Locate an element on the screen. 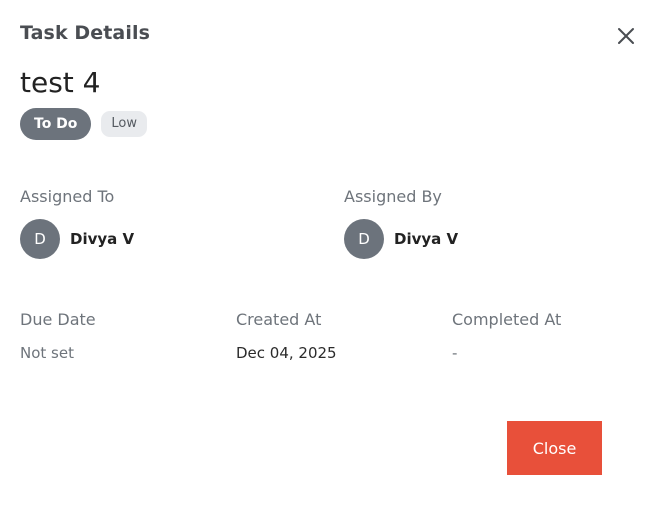 The height and width of the screenshot is (511, 646). close-icon-svg is located at coordinates (626, 36).